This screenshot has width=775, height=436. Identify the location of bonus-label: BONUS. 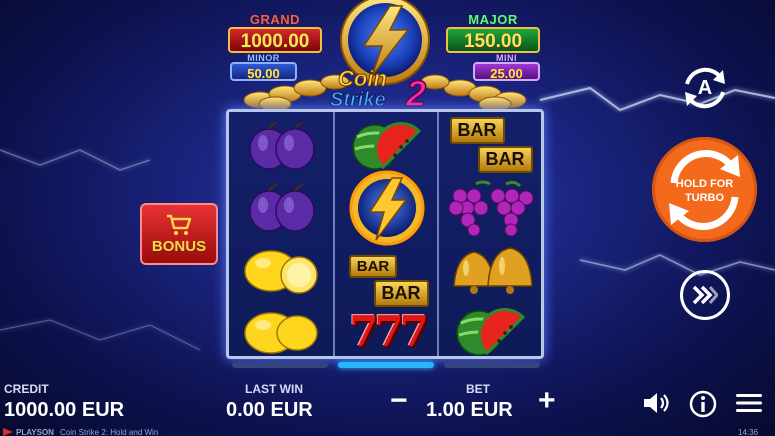
(179, 246).